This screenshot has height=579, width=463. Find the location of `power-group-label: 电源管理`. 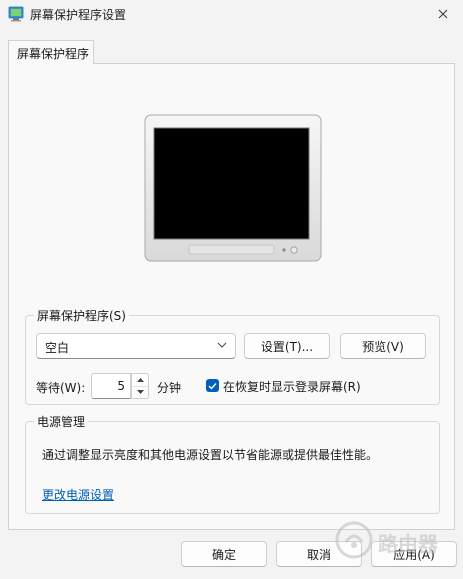

power-group-label: 电源管理 is located at coordinates (61, 421).